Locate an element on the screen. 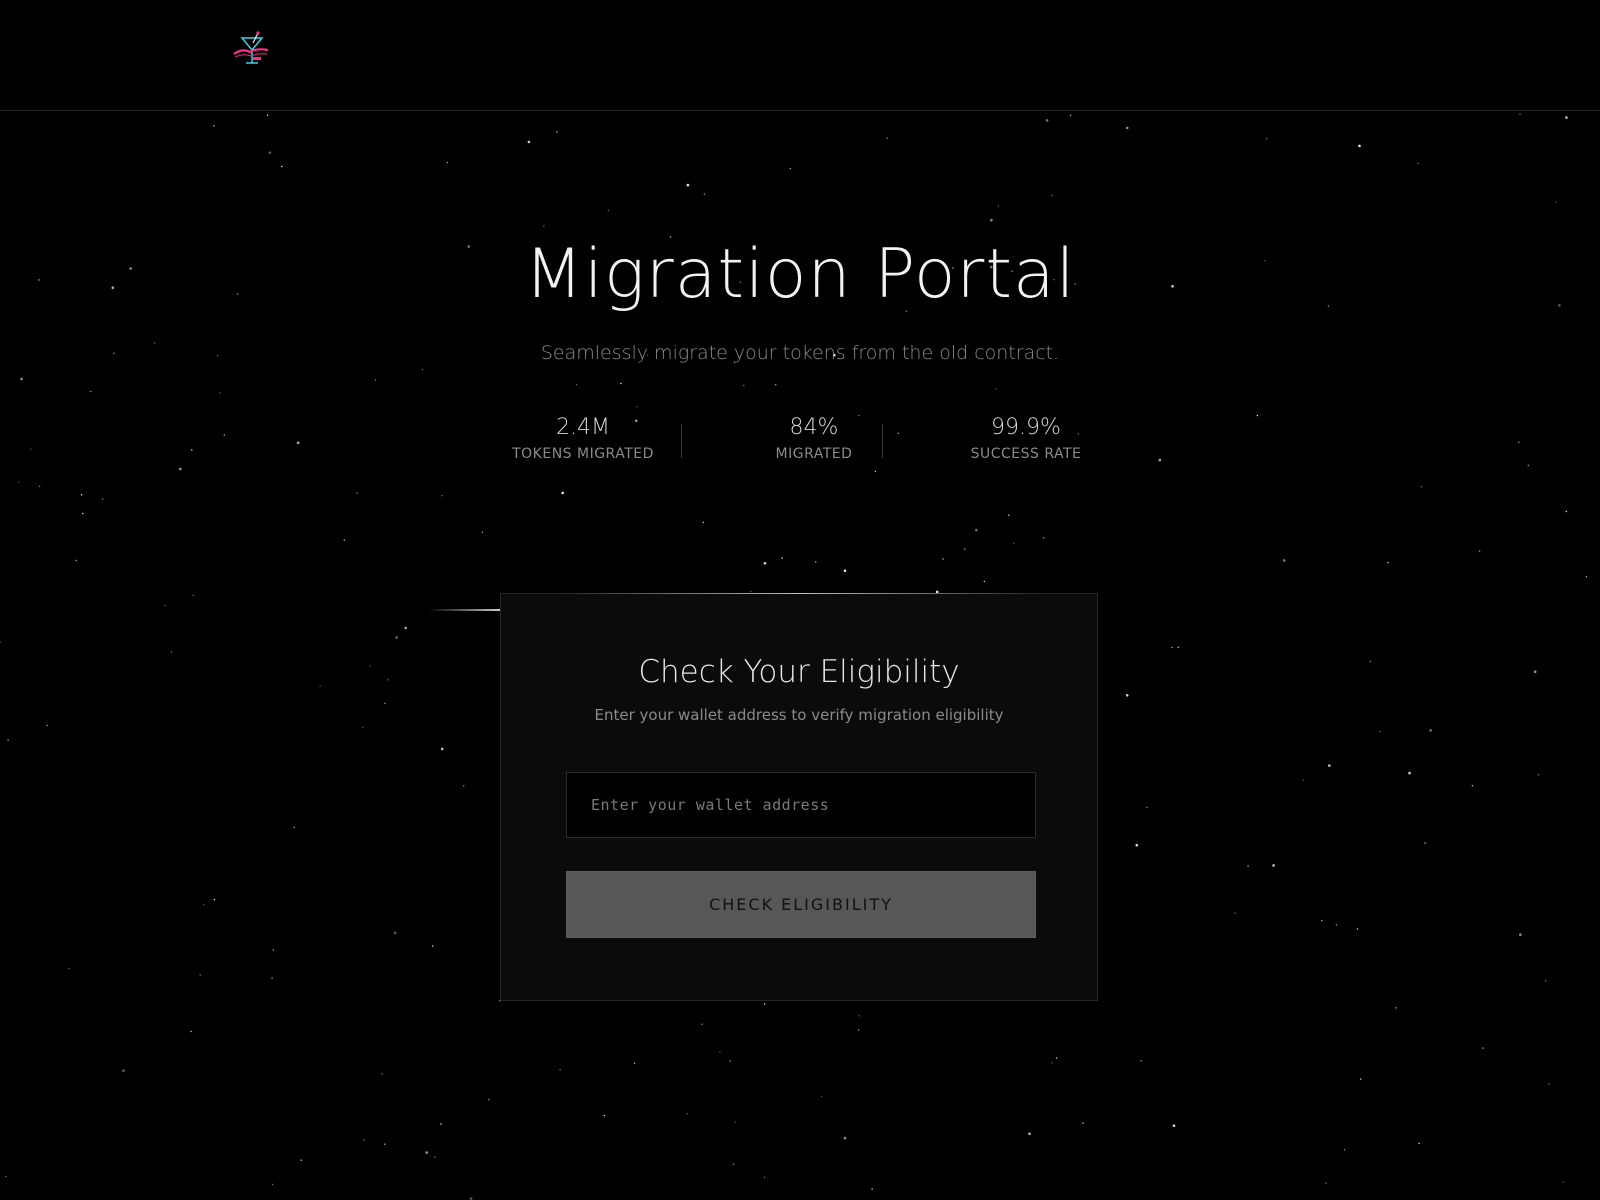  stat-tokens-migrated: 2.4M TOKENS MIGRATED is located at coordinates (583, 438).